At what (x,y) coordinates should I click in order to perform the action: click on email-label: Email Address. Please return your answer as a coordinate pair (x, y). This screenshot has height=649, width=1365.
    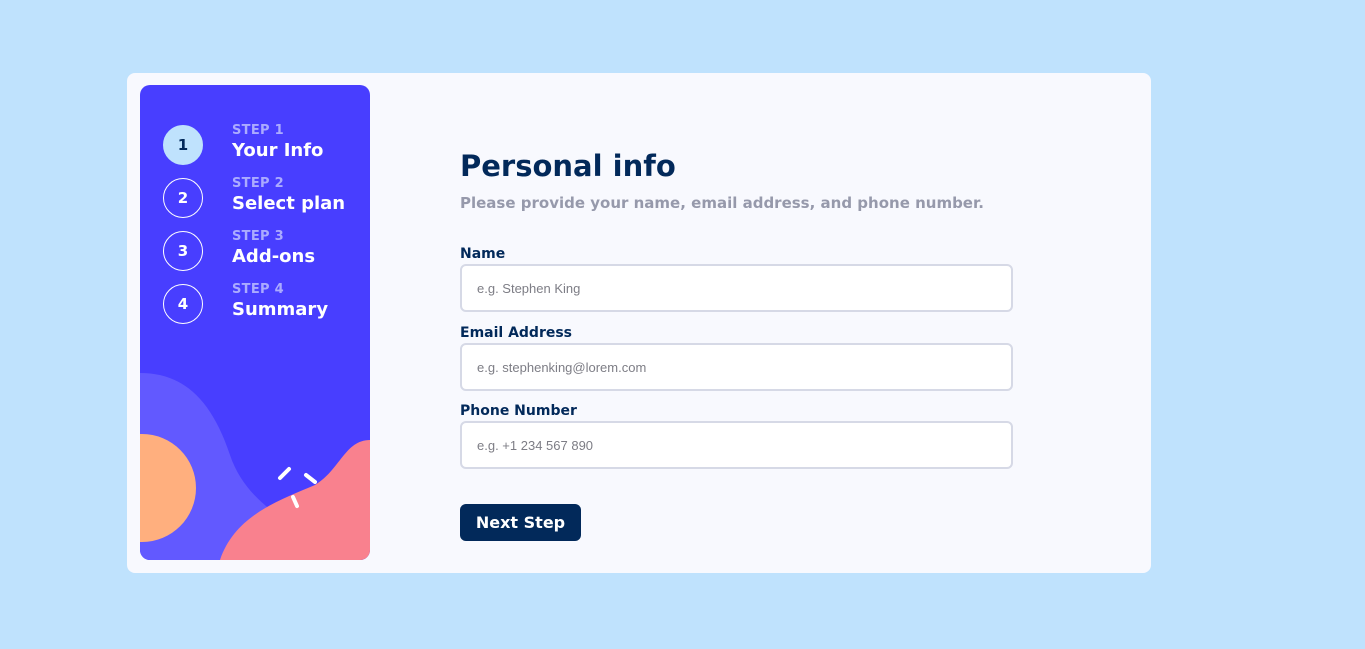
    Looking at the image, I should click on (516, 333).